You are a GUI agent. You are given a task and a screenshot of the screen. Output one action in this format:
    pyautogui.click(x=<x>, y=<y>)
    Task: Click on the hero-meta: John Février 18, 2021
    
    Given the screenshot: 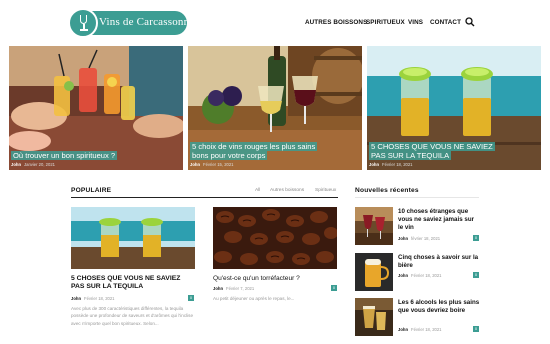 What is the action you would take?
    pyautogui.click(x=391, y=164)
    